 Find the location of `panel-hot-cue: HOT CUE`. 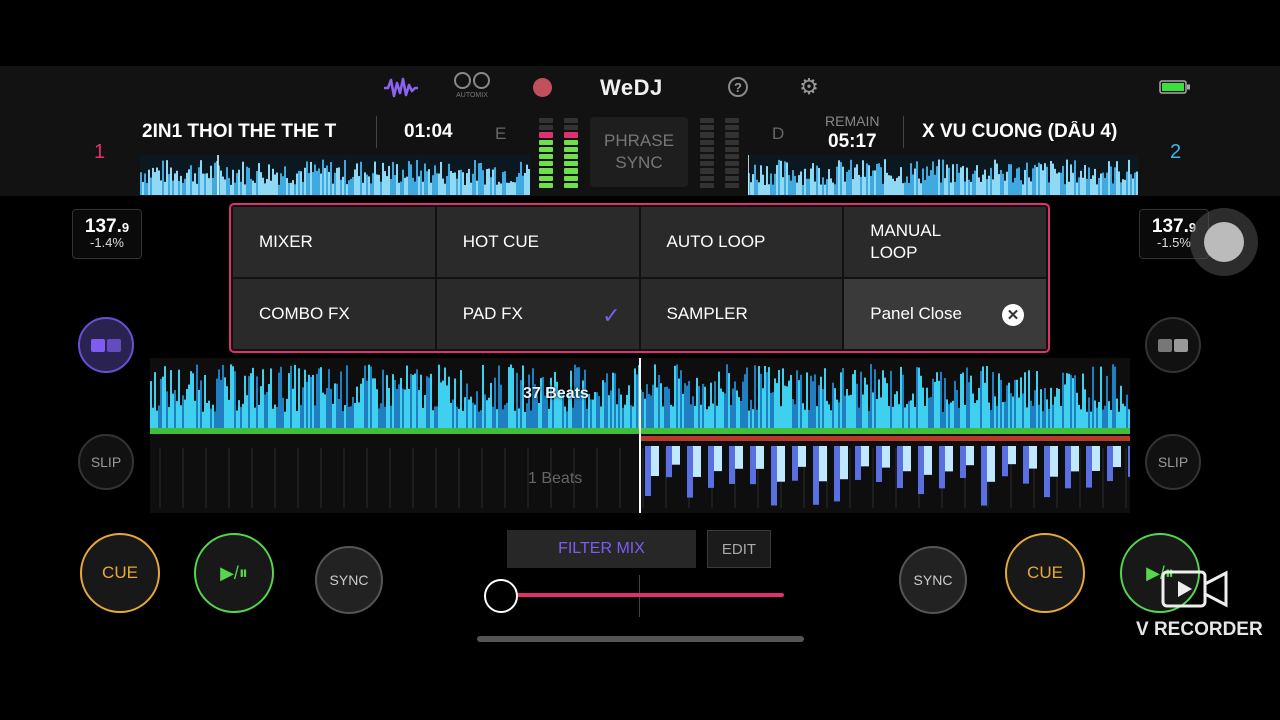

panel-hot-cue: HOT CUE is located at coordinates (537, 242).